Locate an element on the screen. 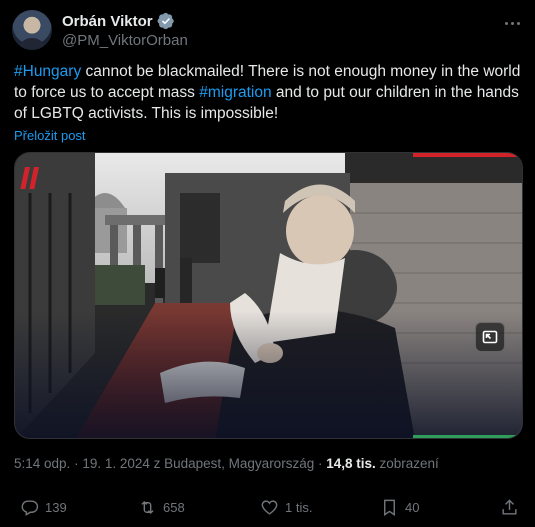  author-handle: @PM_ViktorOrban is located at coordinates (125, 40).